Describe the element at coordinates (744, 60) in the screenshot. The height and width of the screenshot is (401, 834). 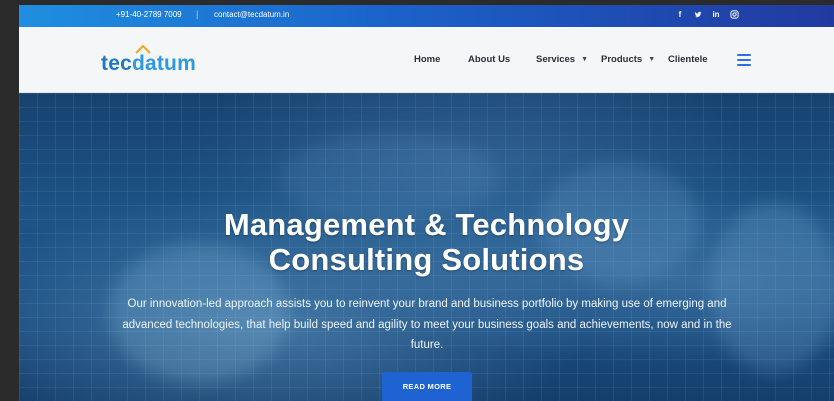
I see `menu-hamburger-icon` at that location.